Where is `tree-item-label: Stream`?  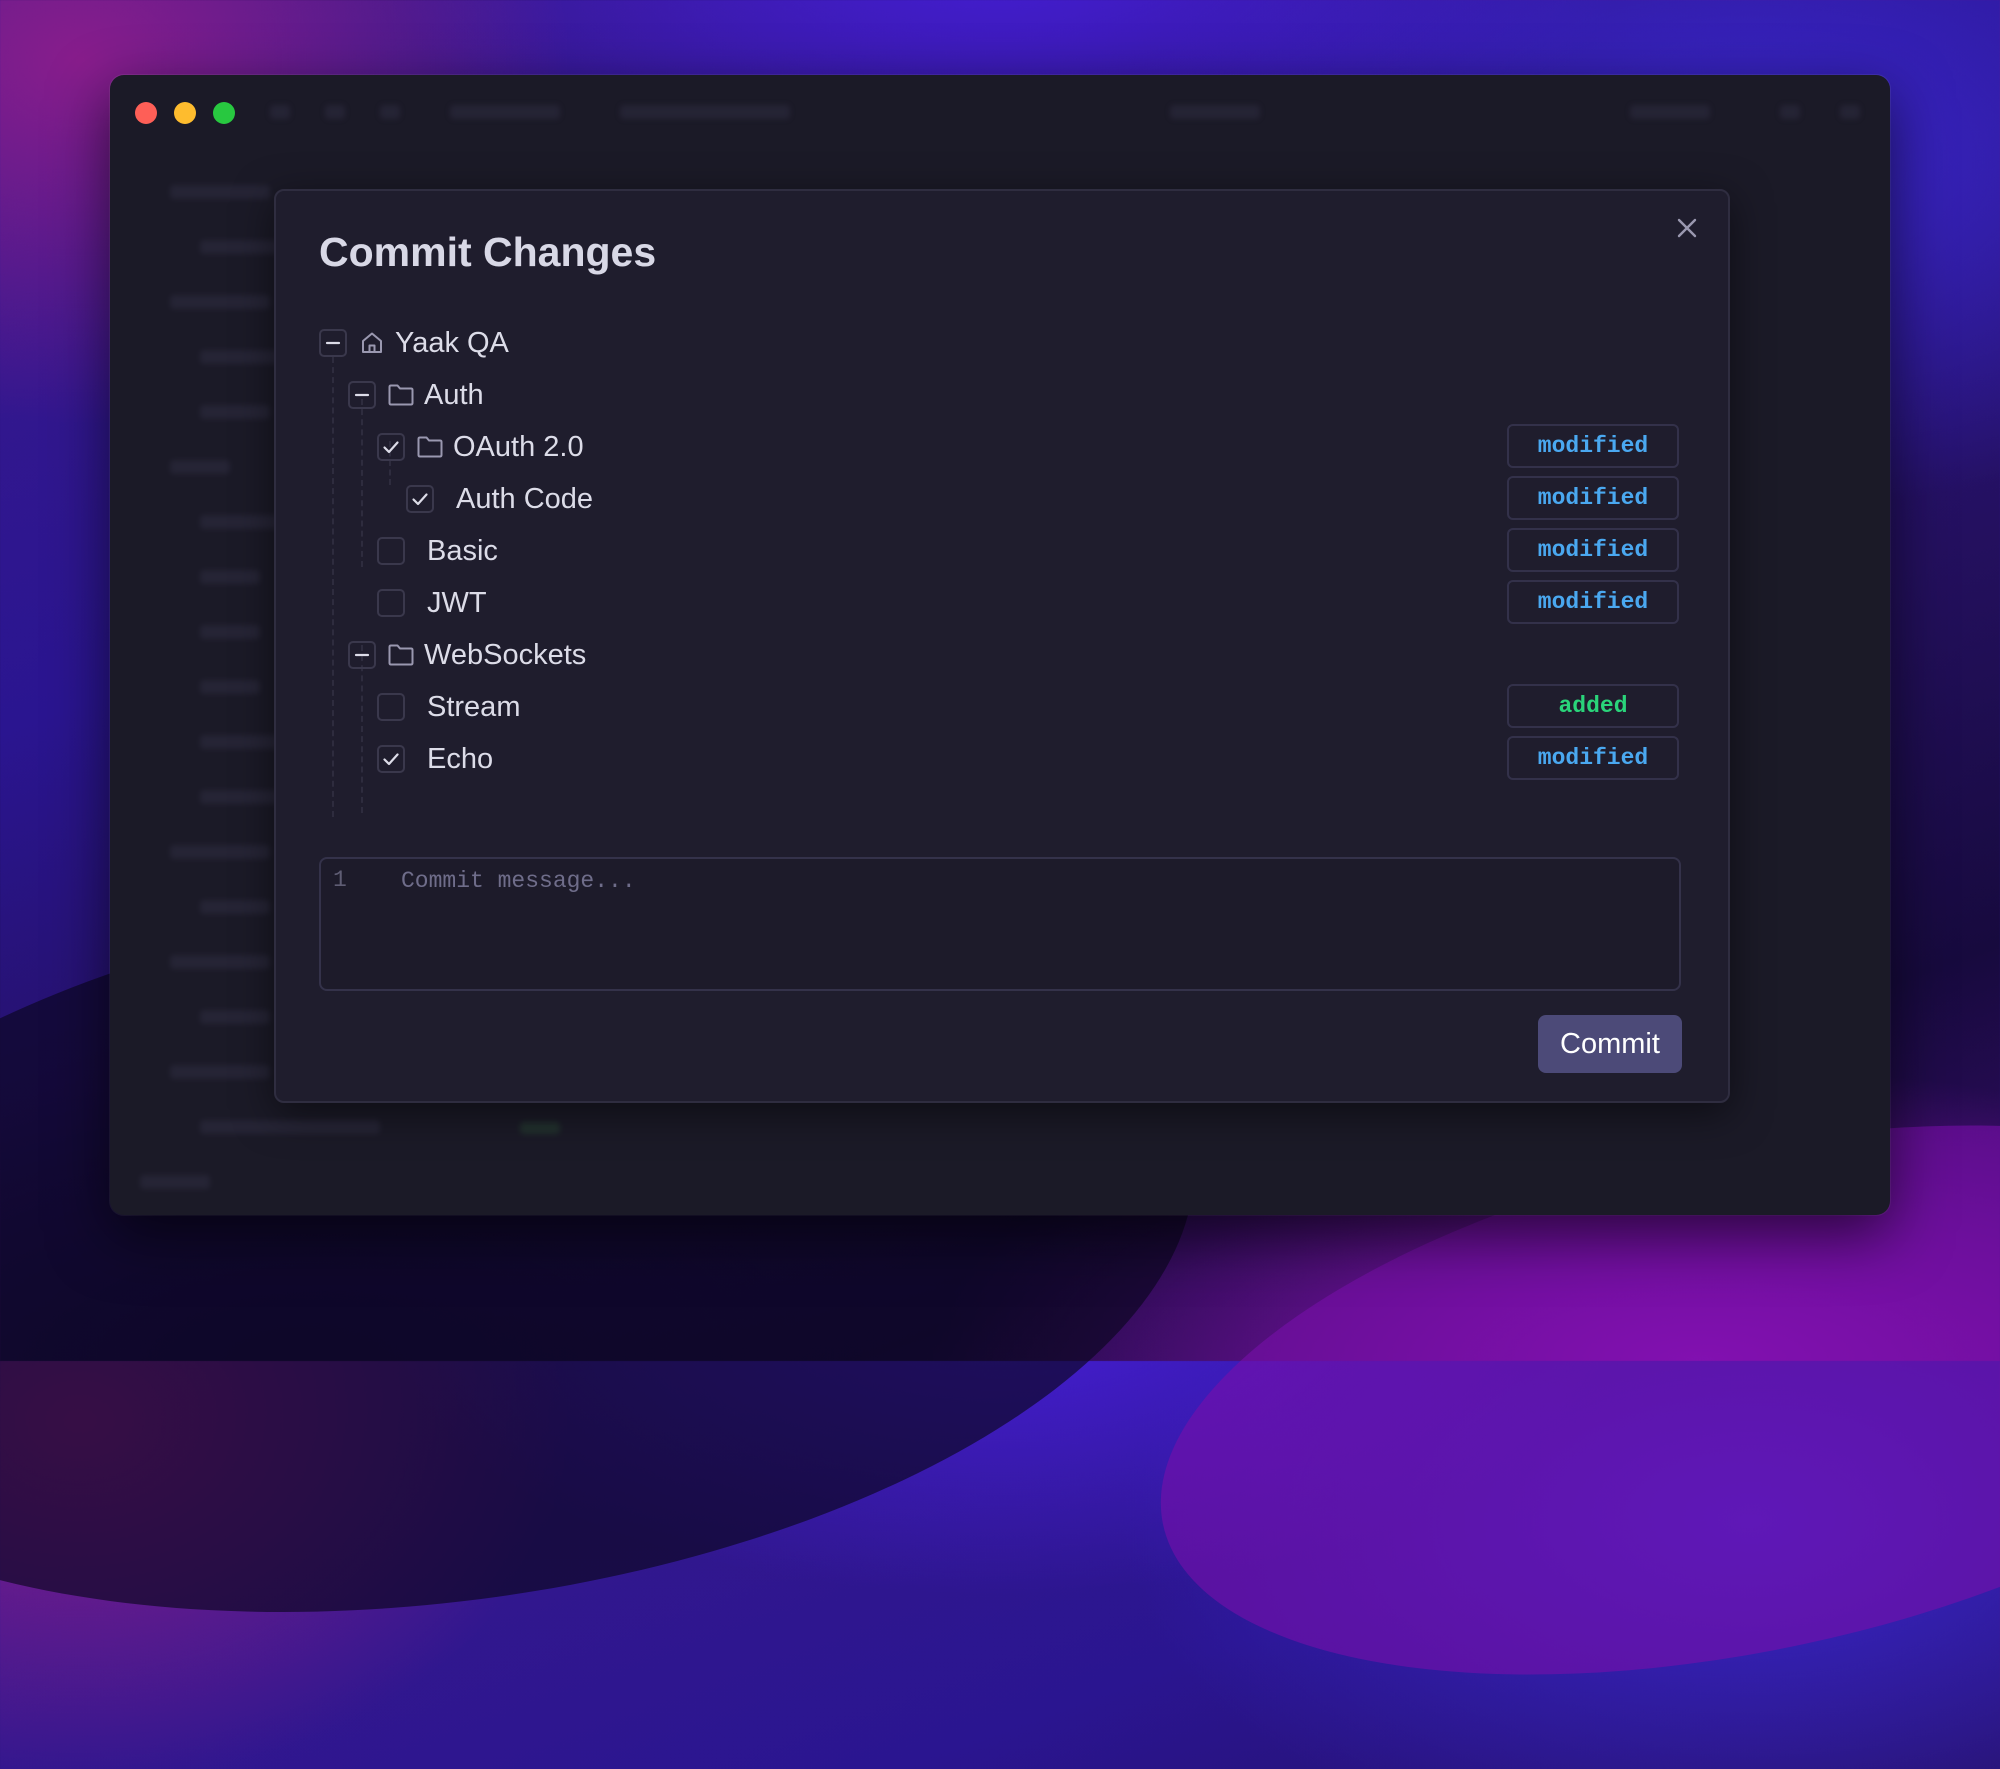
tree-item-label: Stream is located at coordinates (474, 706).